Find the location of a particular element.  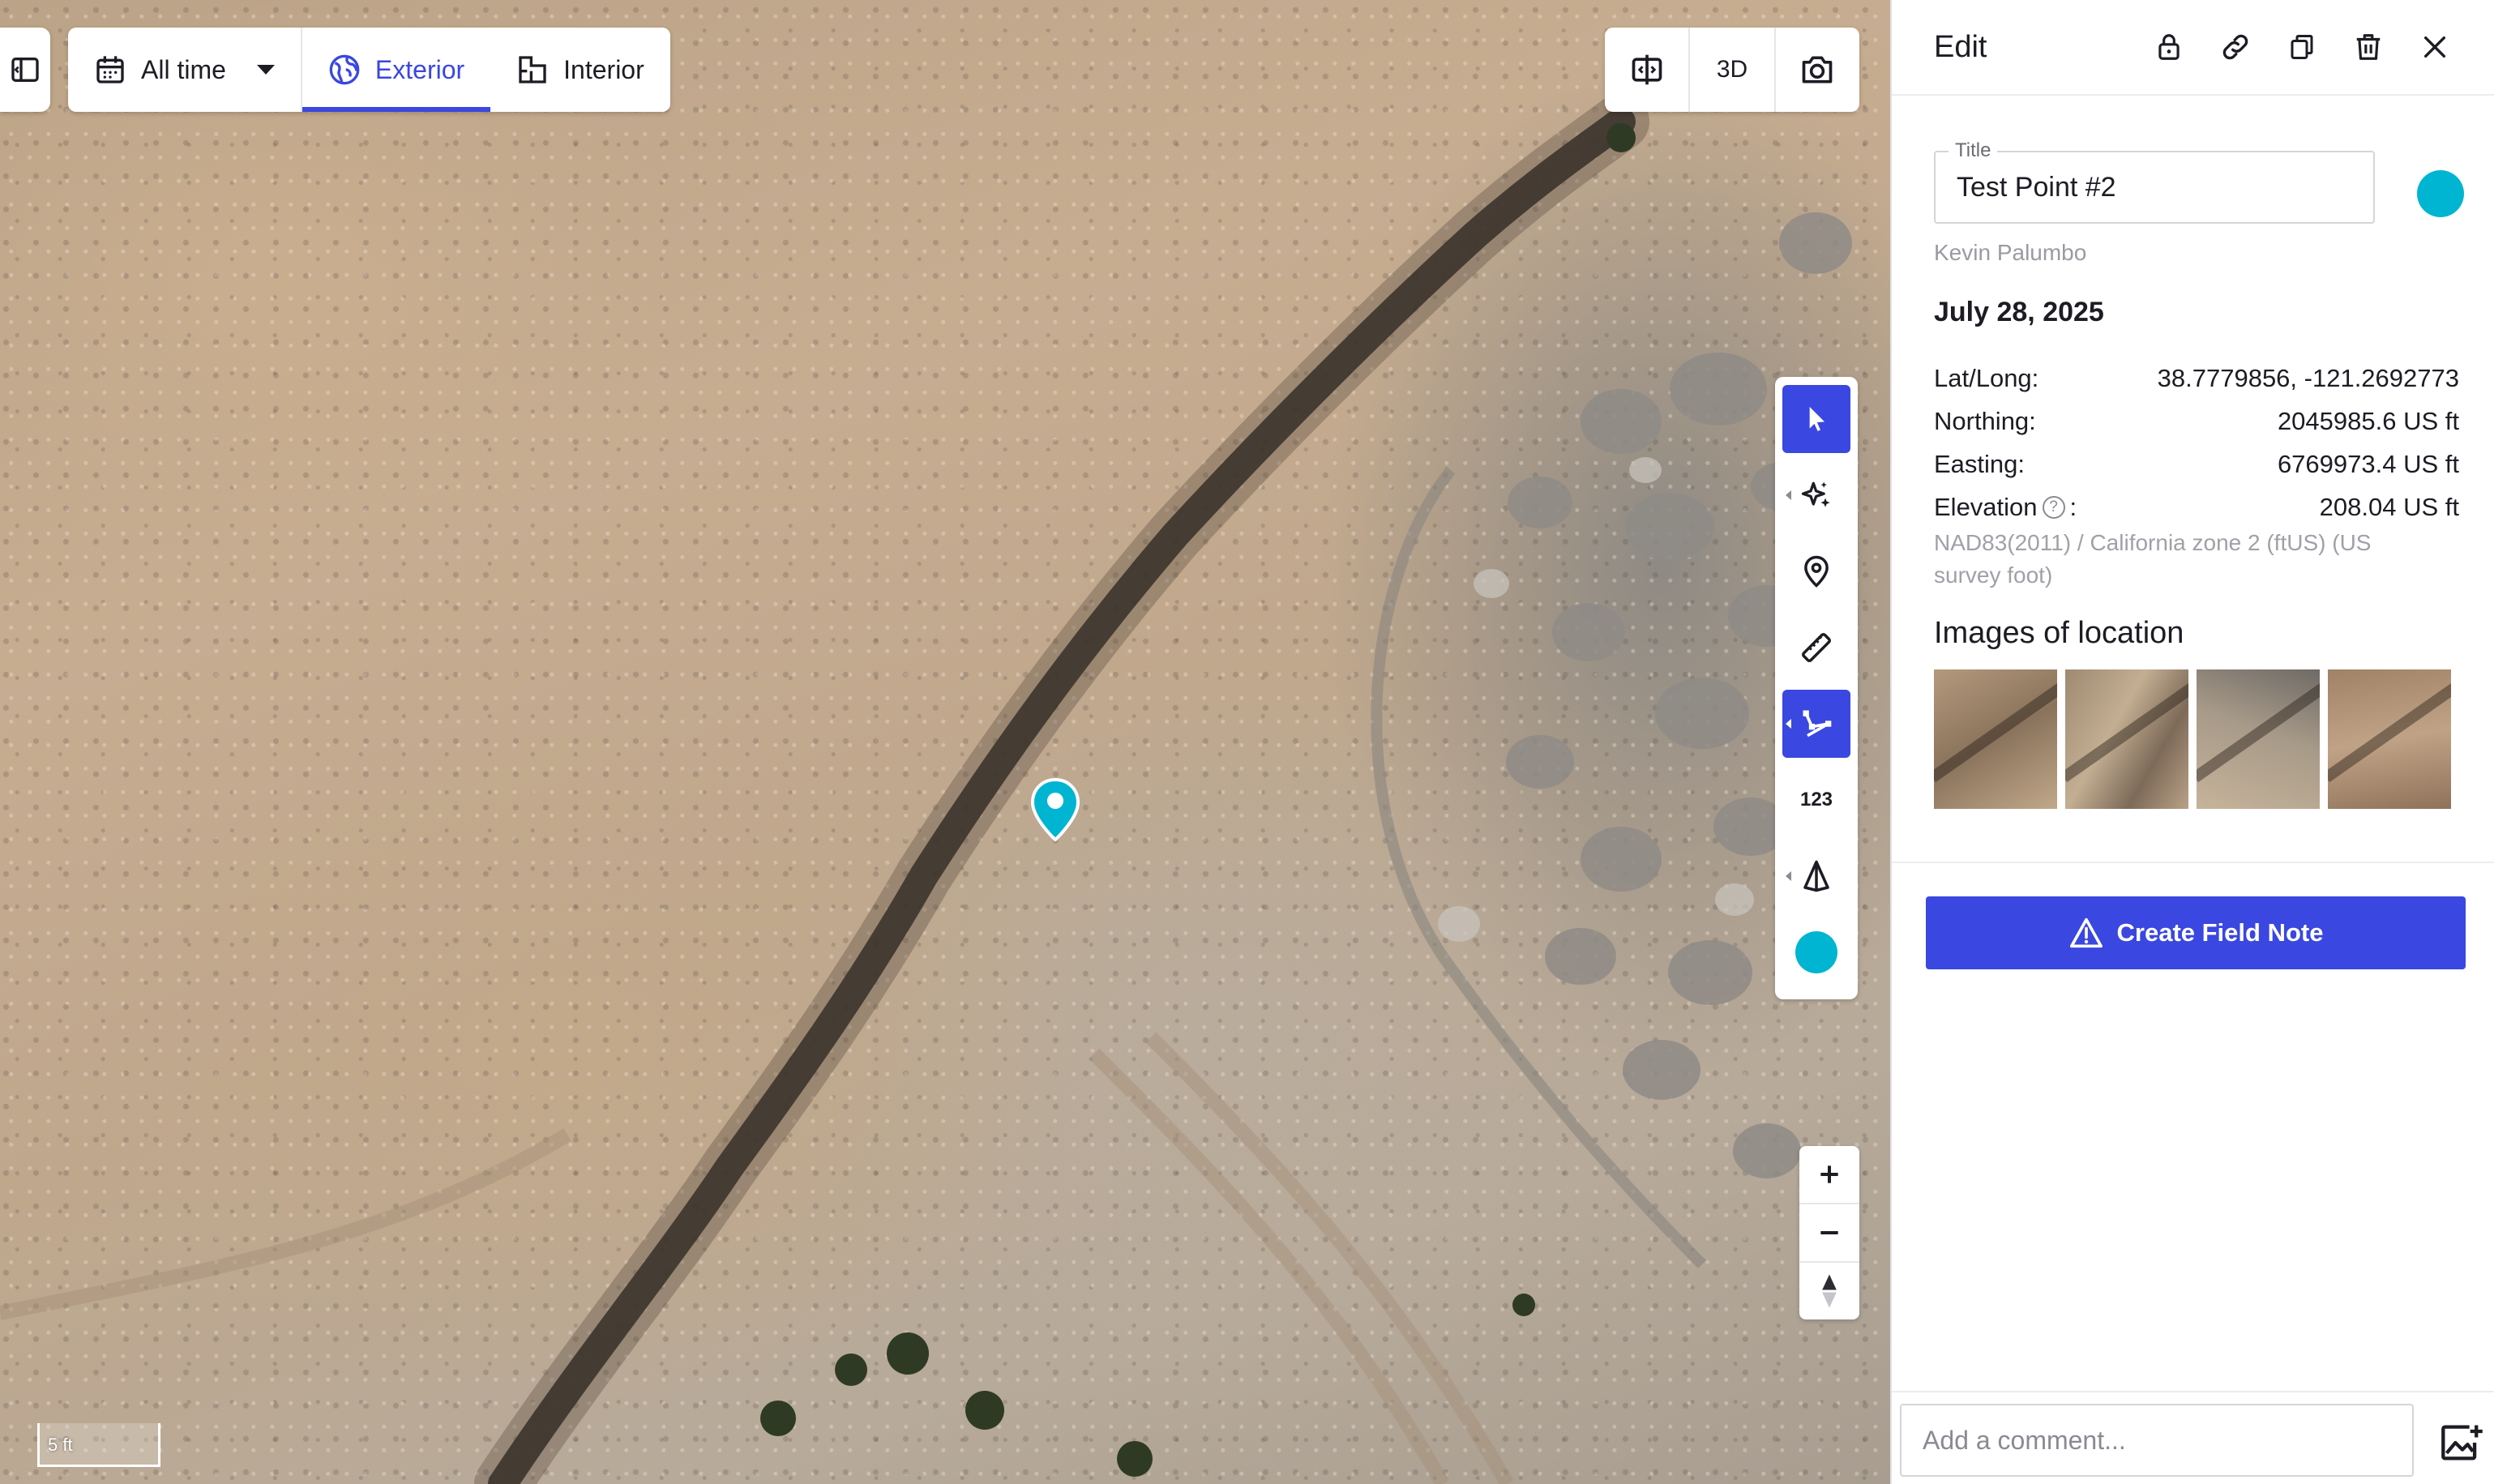

polyline-tool-button is located at coordinates (1816, 724).